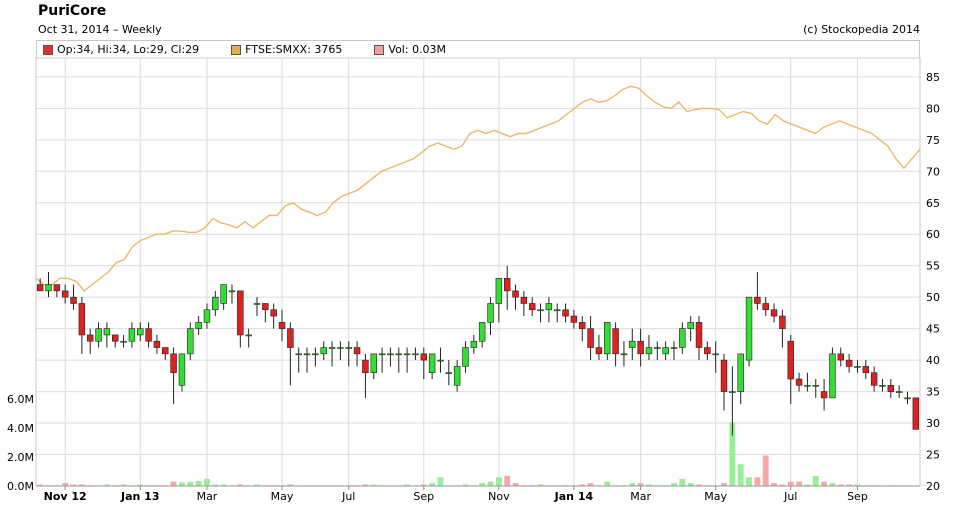 This screenshot has height=523, width=958. What do you see at coordinates (574, 496) in the screenshot?
I see `x-tick-label: Jan 14` at bounding box center [574, 496].